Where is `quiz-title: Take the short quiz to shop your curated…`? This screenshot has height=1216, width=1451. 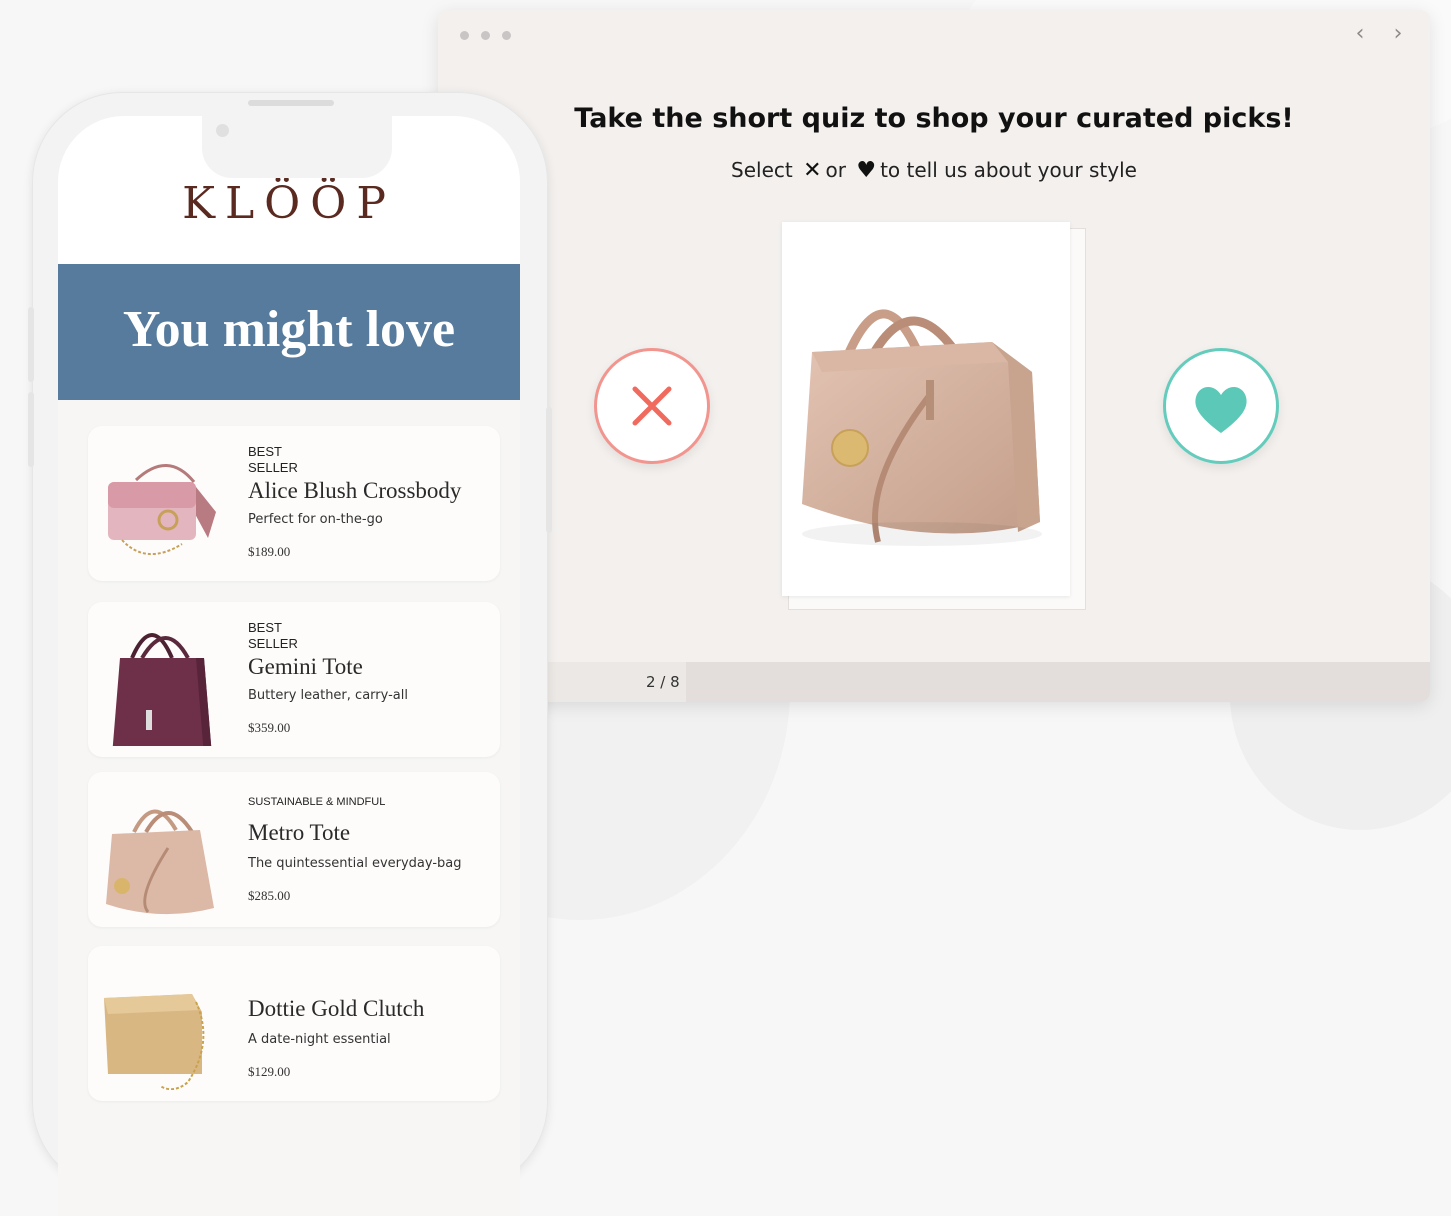 quiz-title: Take the short quiz to shop your curated… is located at coordinates (934, 118).